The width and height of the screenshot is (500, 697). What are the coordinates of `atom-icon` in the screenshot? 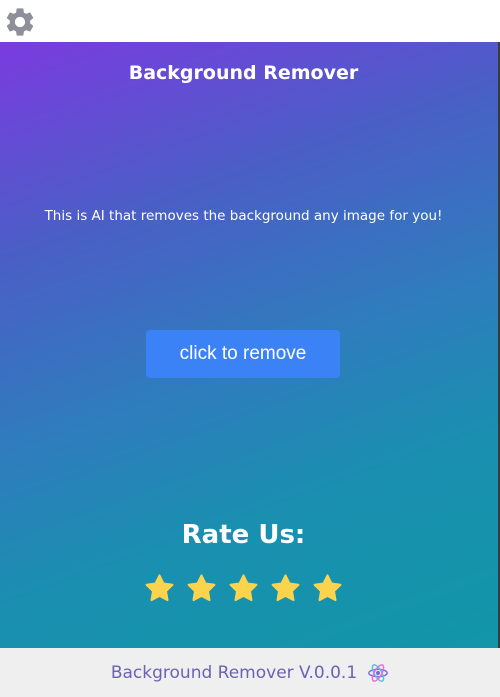 It's located at (378, 672).